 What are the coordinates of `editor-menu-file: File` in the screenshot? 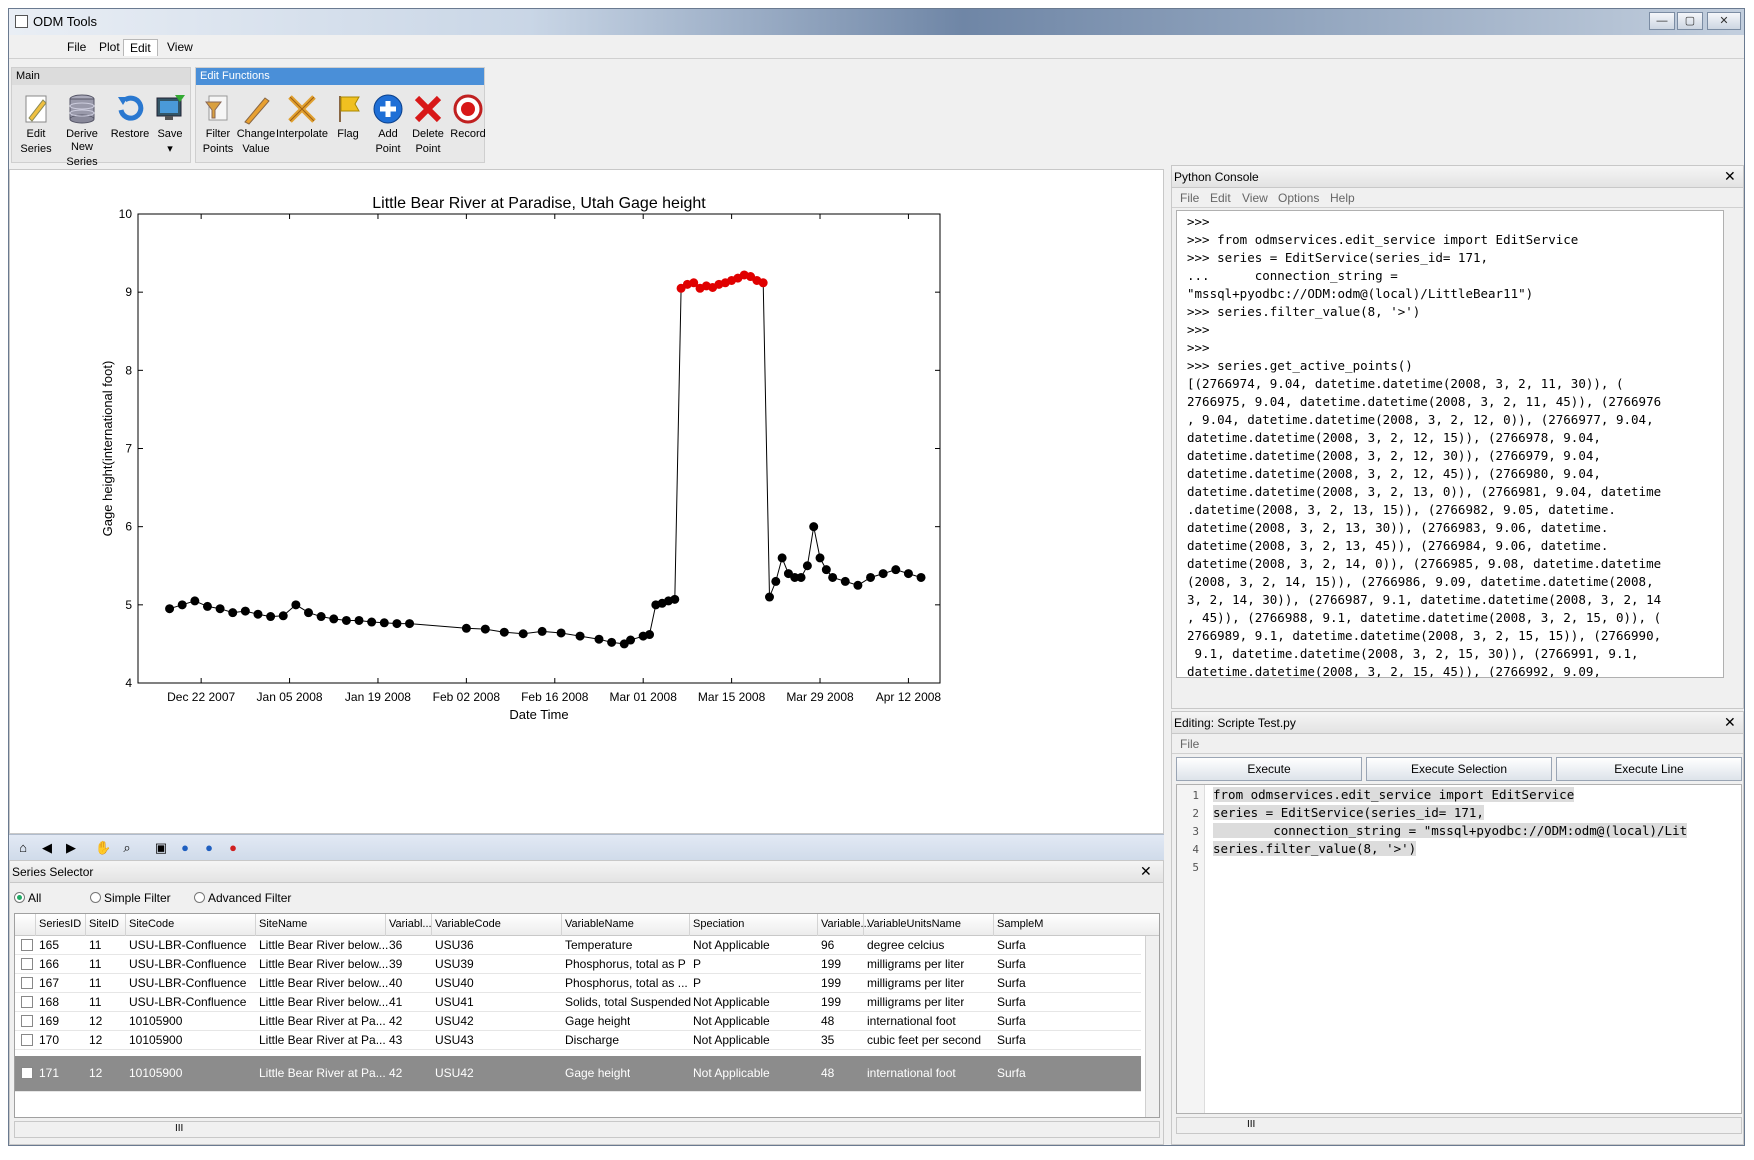 It's located at (1189, 744).